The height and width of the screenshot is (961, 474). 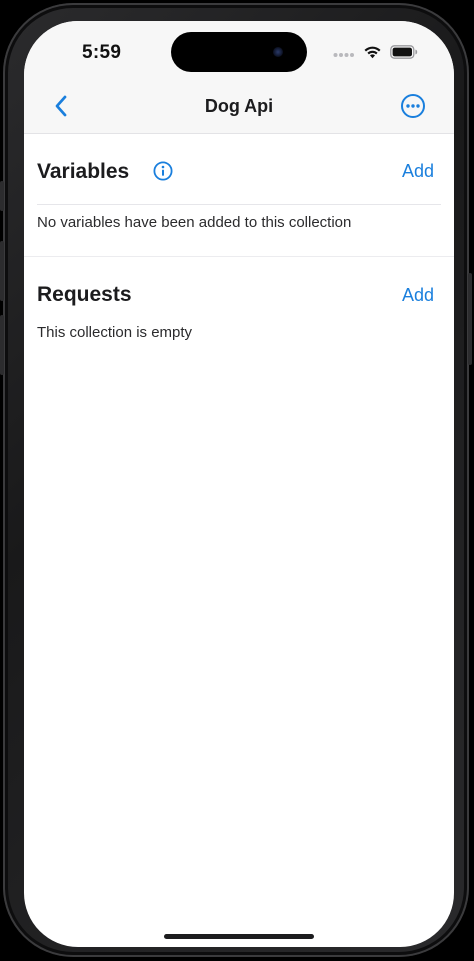 I want to click on requests-section: Requests Add This collection is empty, so click(x=239, y=299).